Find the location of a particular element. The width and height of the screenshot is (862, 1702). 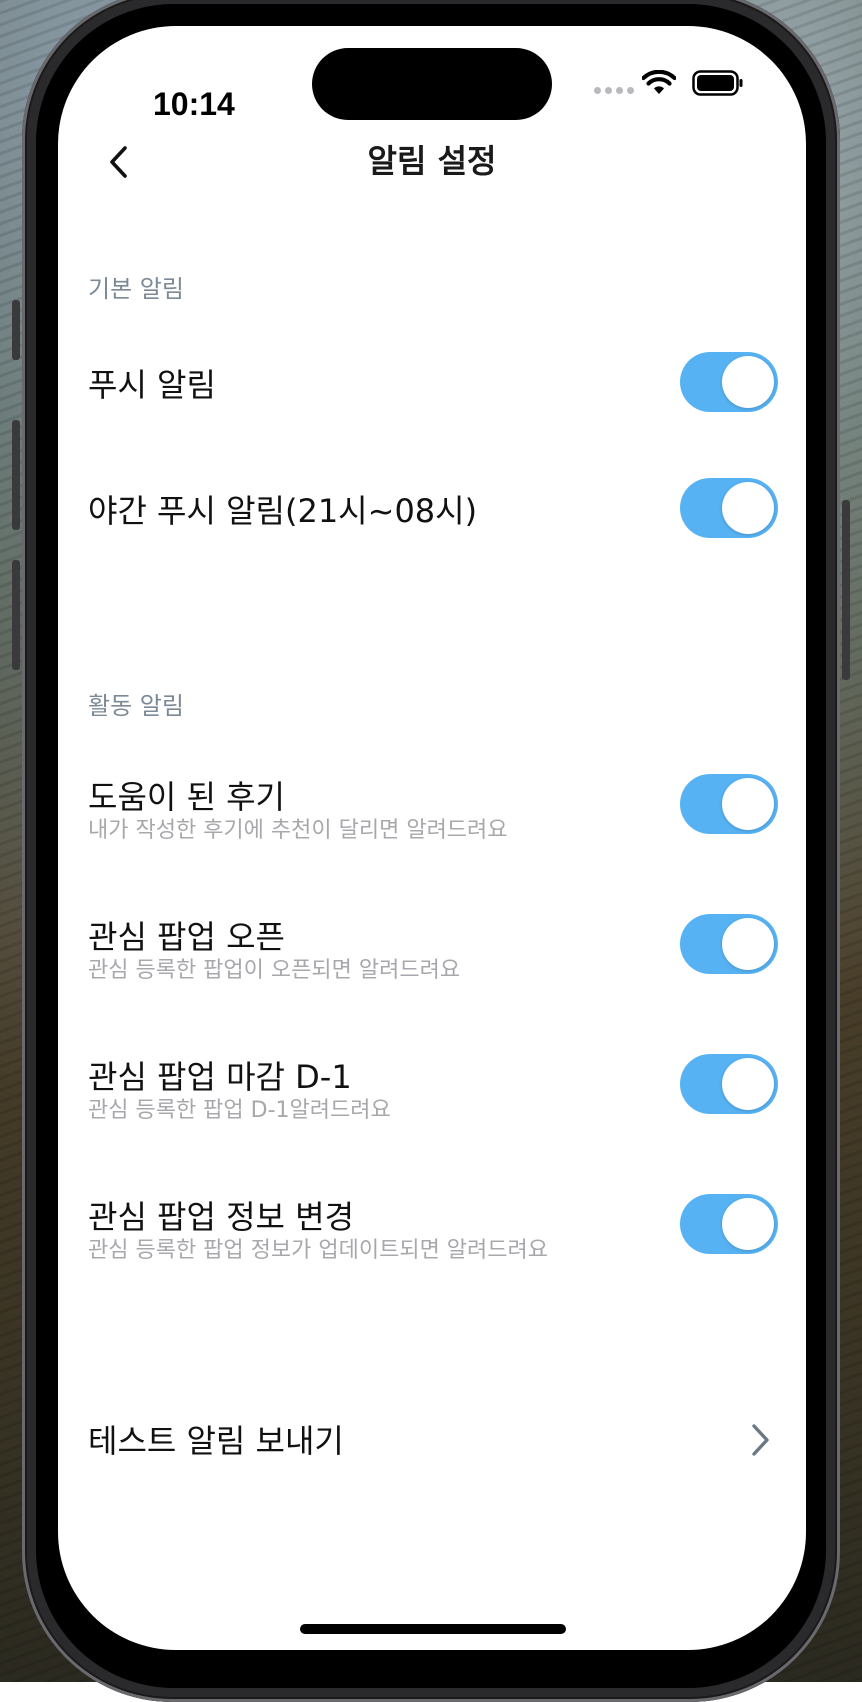

navigation-bar: 알림 설정 is located at coordinates (432, 166).